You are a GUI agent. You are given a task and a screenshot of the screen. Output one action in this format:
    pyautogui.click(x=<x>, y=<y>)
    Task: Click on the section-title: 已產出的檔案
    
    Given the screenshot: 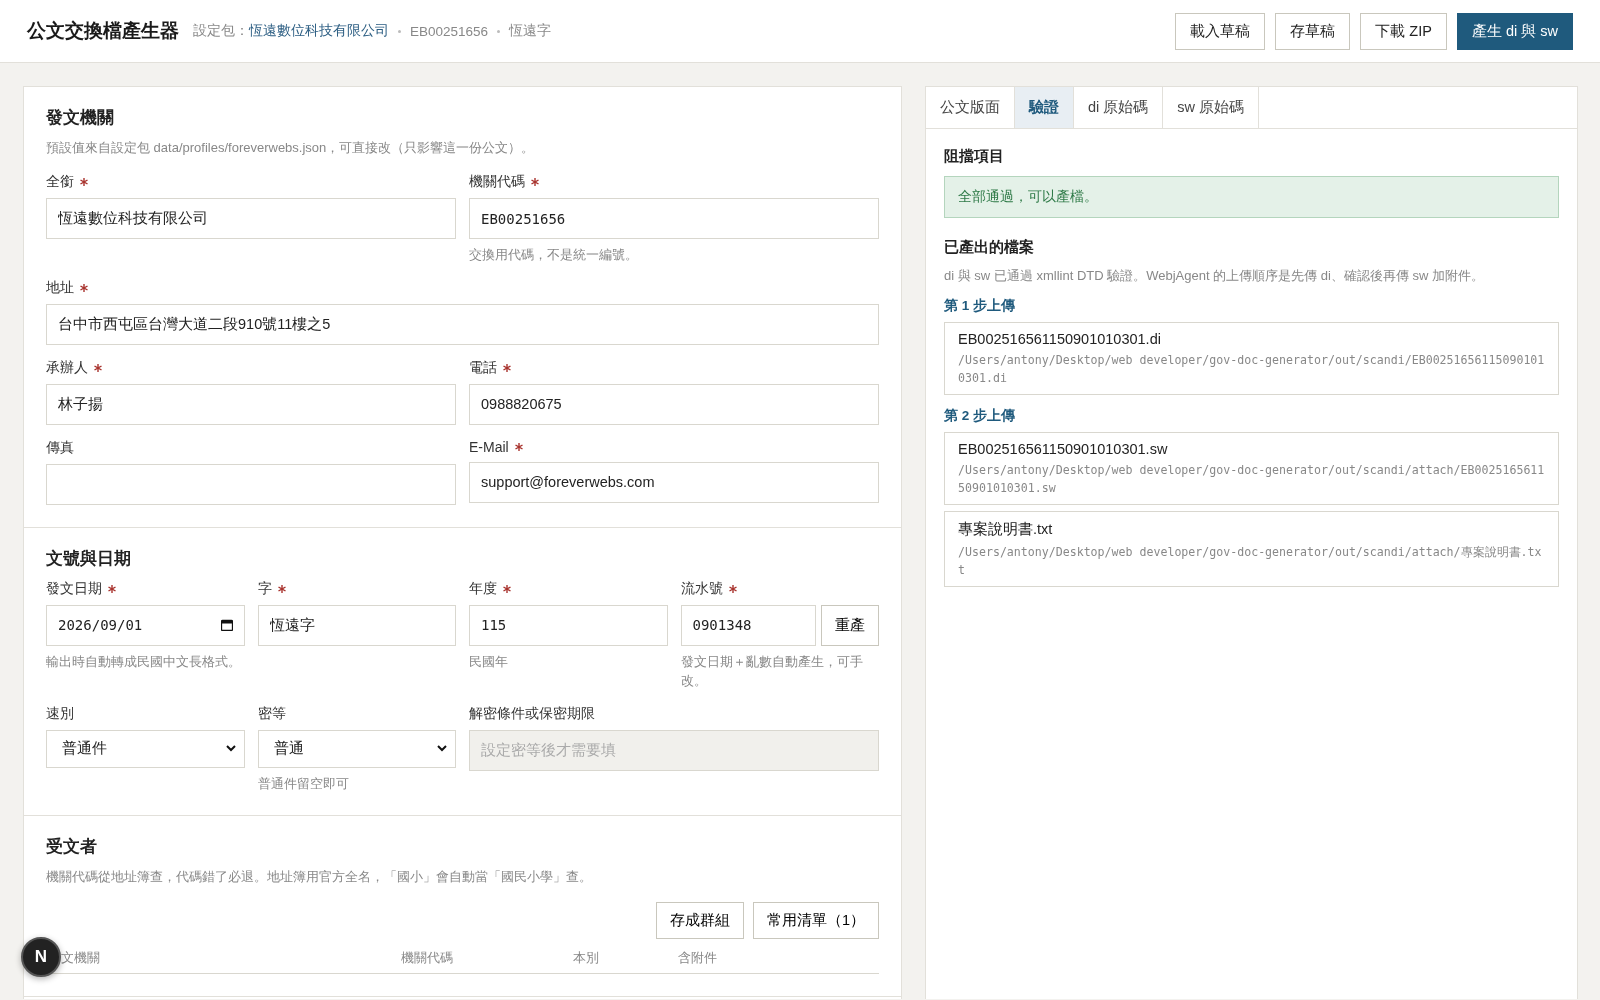 What is the action you would take?
    pyautogui.click(x=989, y=247)
    